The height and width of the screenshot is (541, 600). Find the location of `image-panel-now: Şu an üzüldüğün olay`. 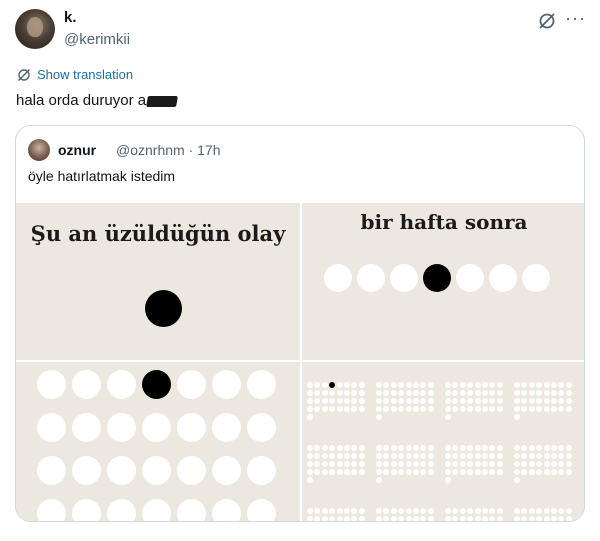

image-panel-now: Şu an üzüldüğün olay is located at coordinates (158, 281).